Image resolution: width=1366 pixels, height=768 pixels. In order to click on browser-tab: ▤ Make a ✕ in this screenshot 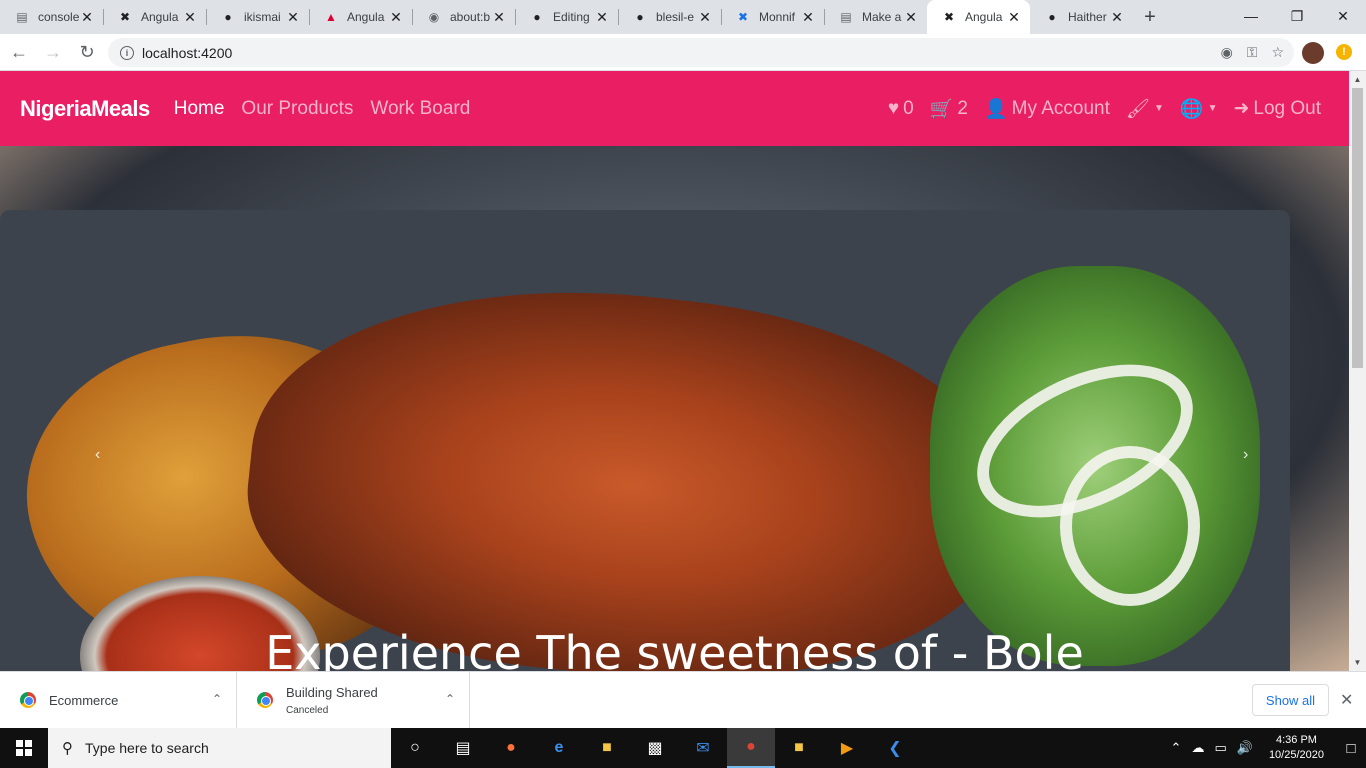, I will do `click(875, 17)`.